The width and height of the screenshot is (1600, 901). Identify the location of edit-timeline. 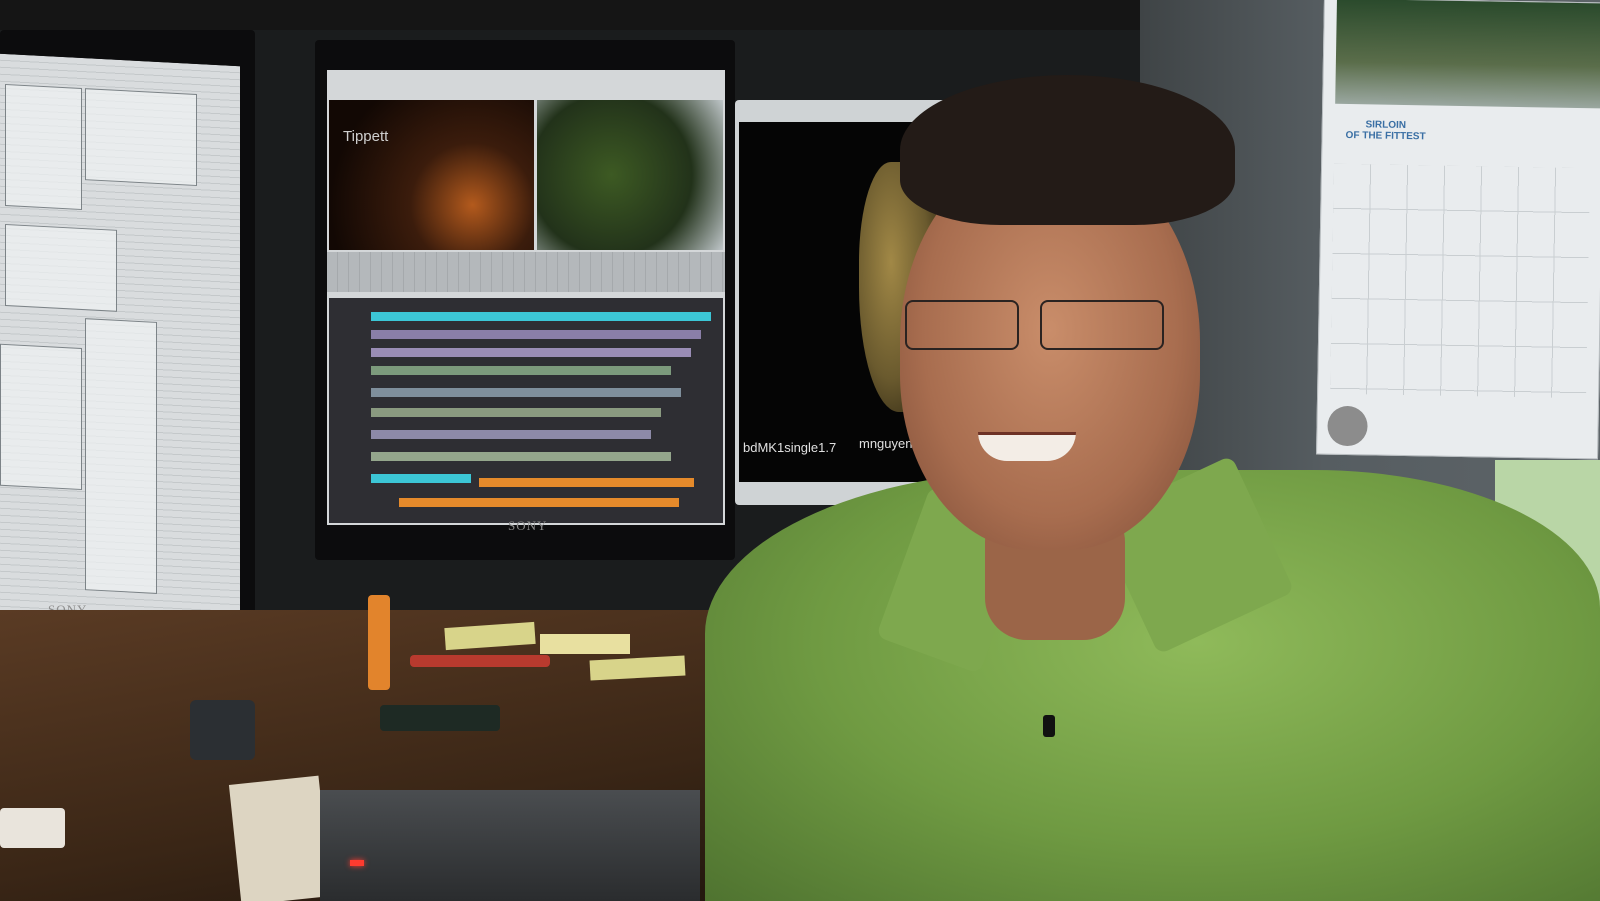
(526, 410).